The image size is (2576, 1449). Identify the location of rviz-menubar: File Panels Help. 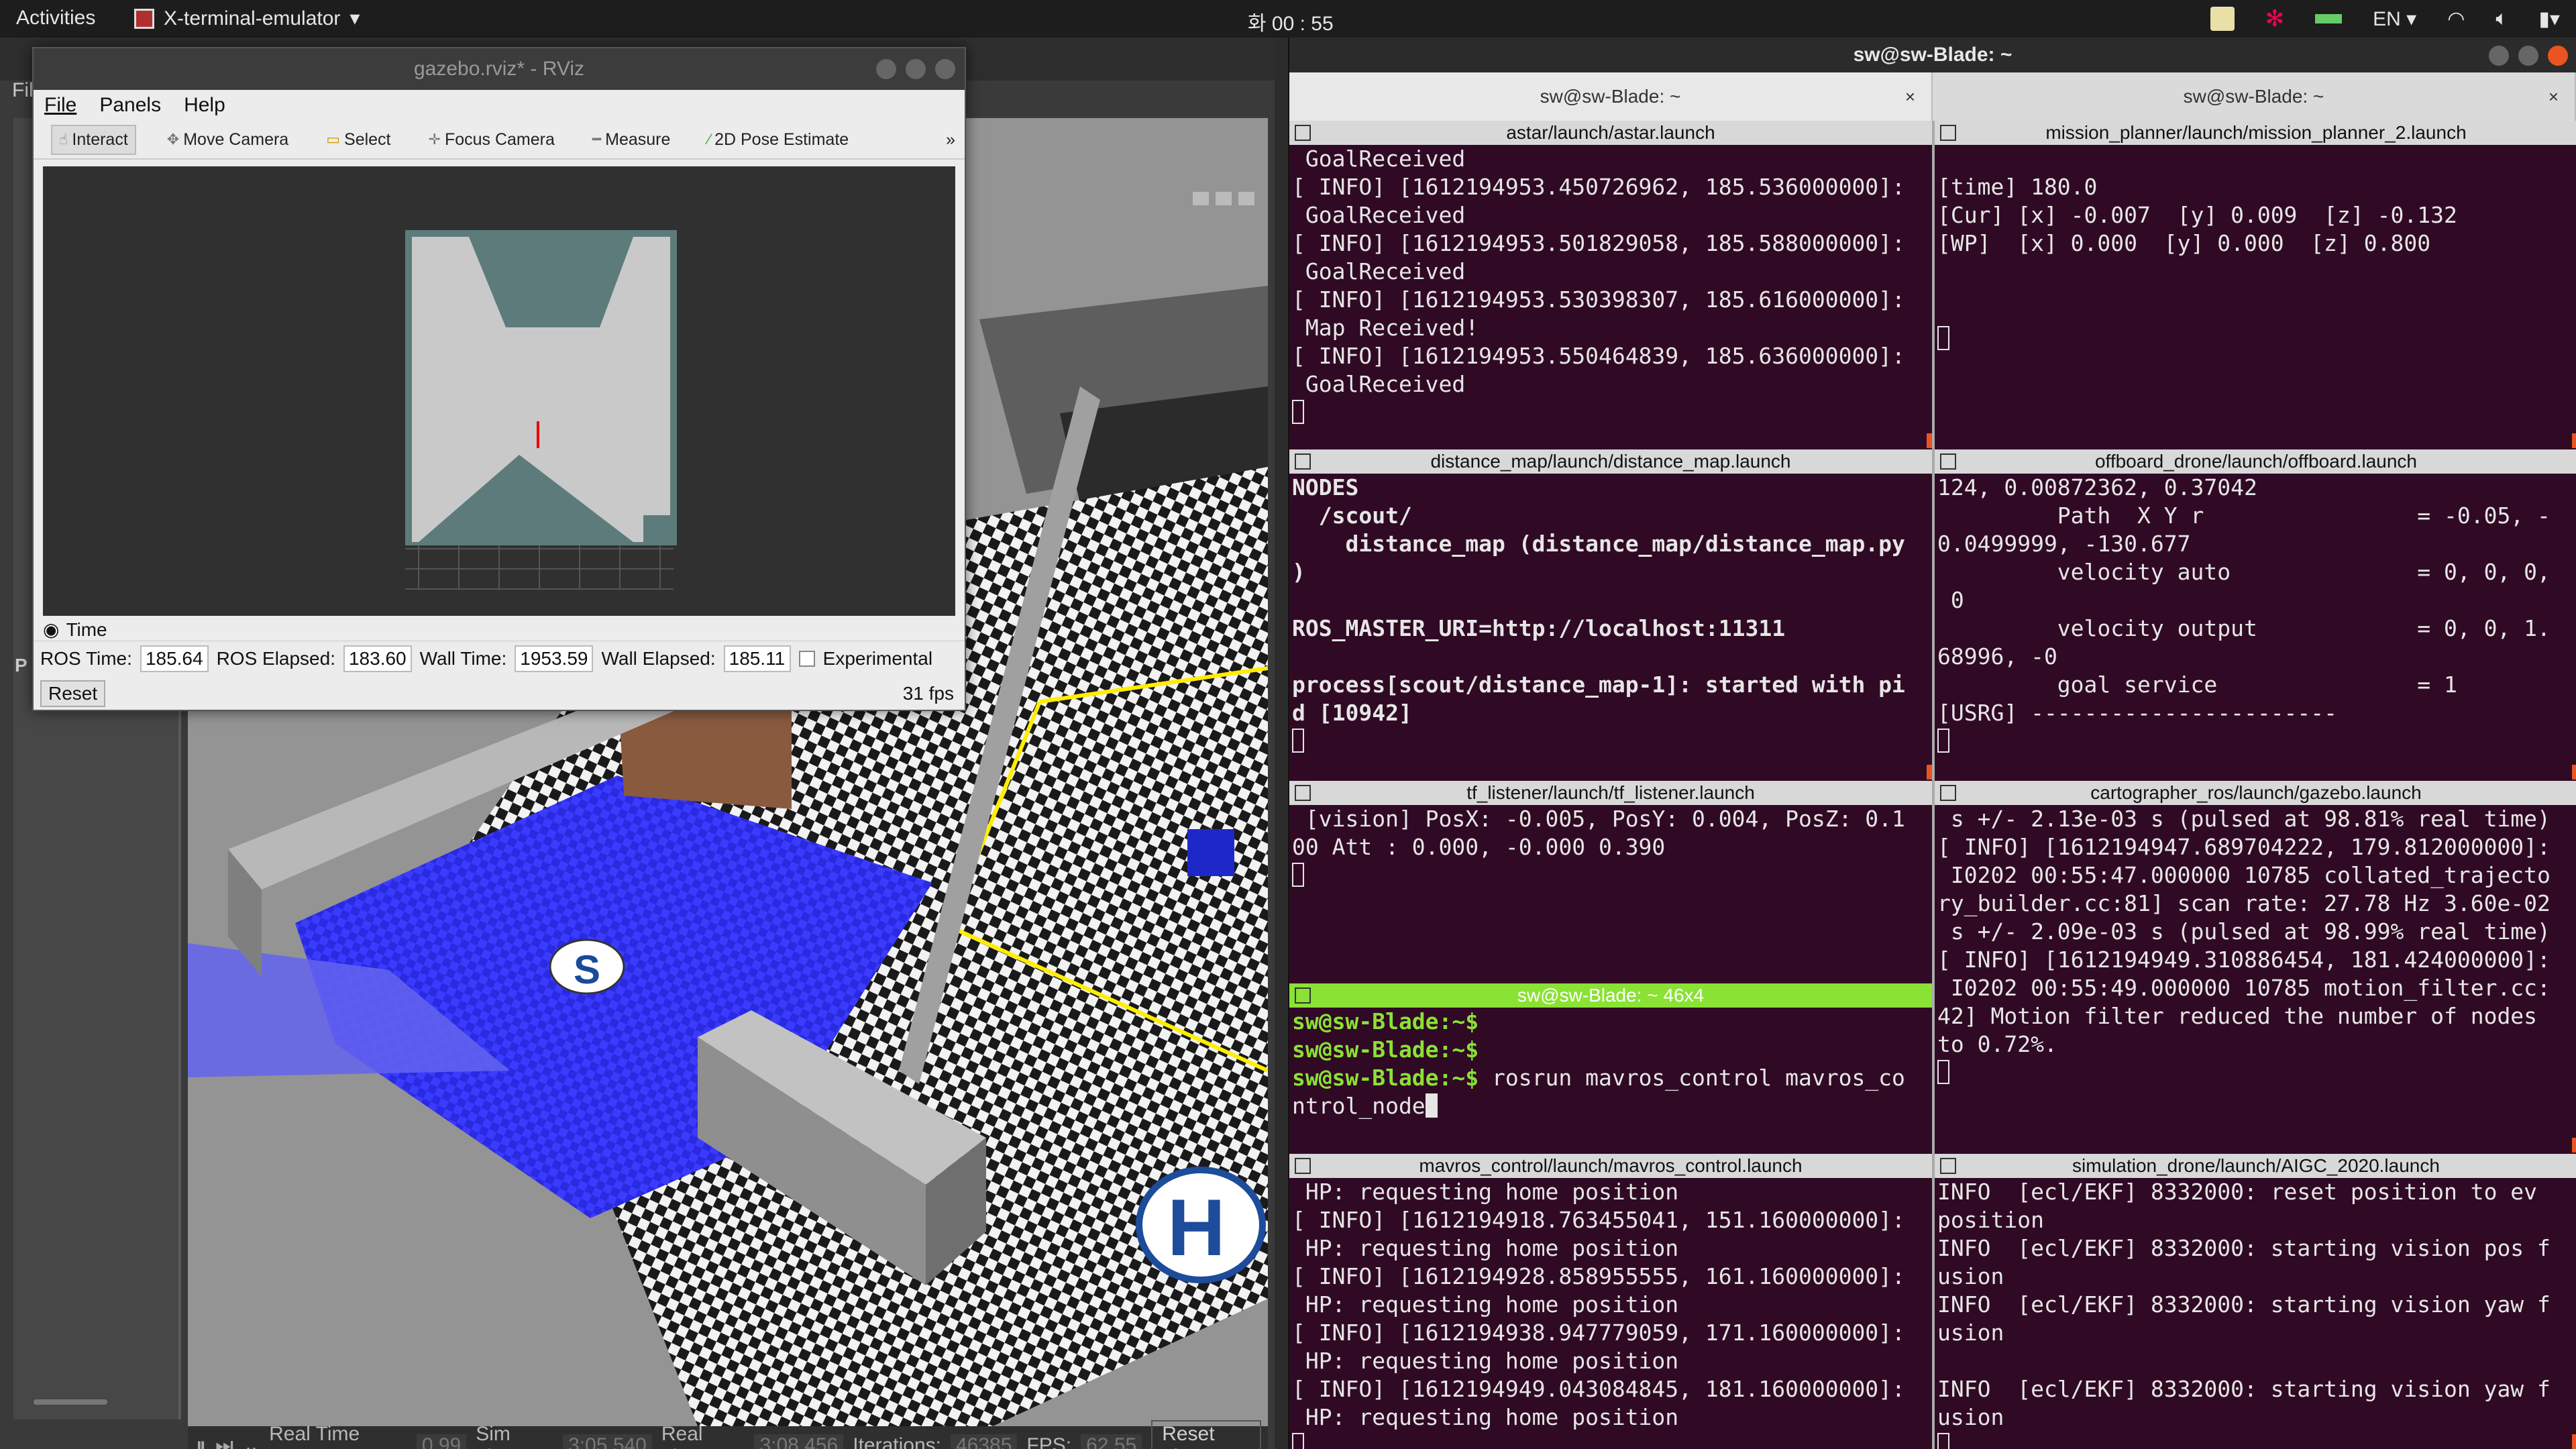
(499, 105).